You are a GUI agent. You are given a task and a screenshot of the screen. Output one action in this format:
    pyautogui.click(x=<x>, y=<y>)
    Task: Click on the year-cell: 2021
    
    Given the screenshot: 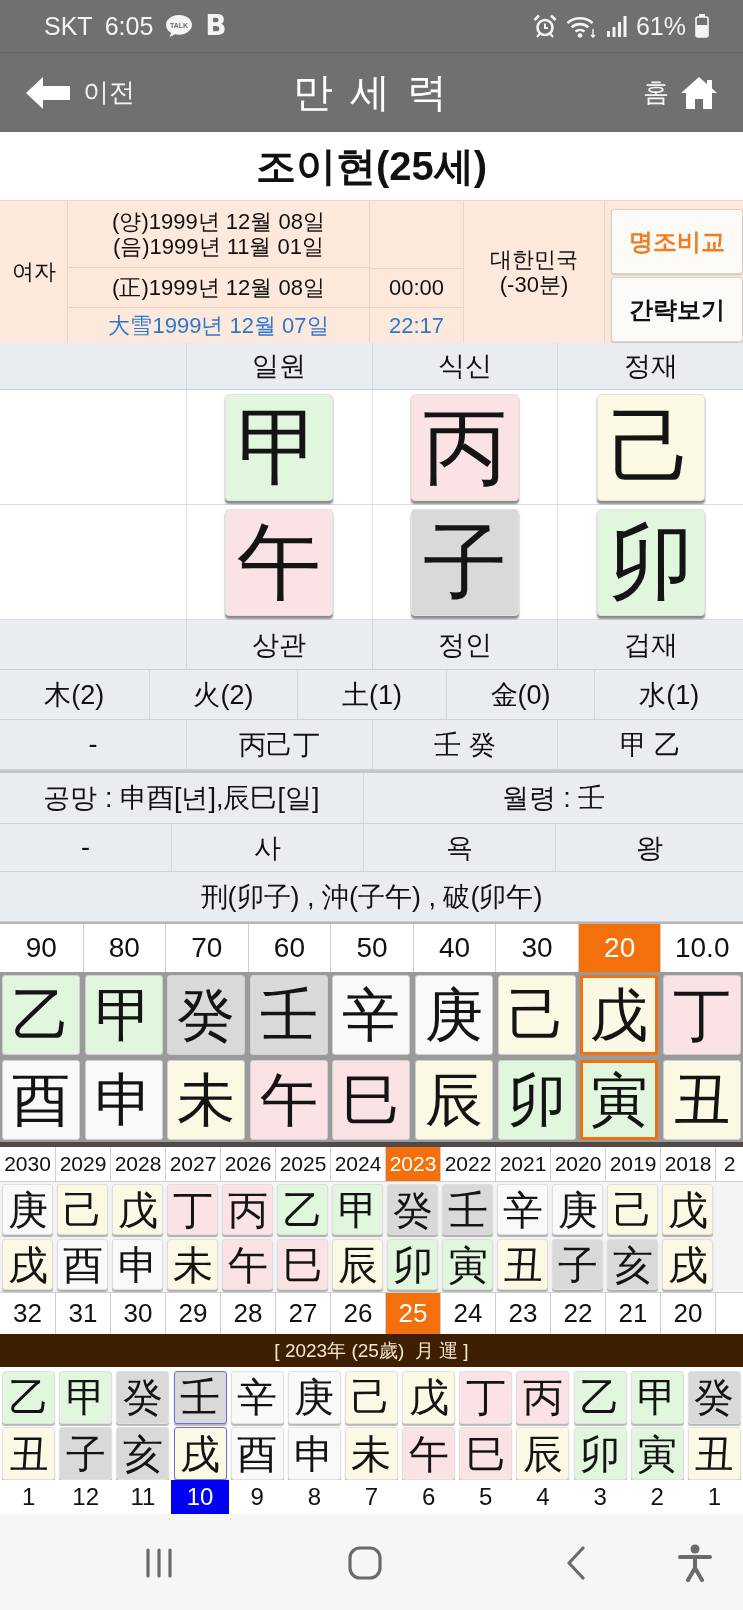 What is the action you would take?
    pyautogui.click(x=522, y=1164)
    